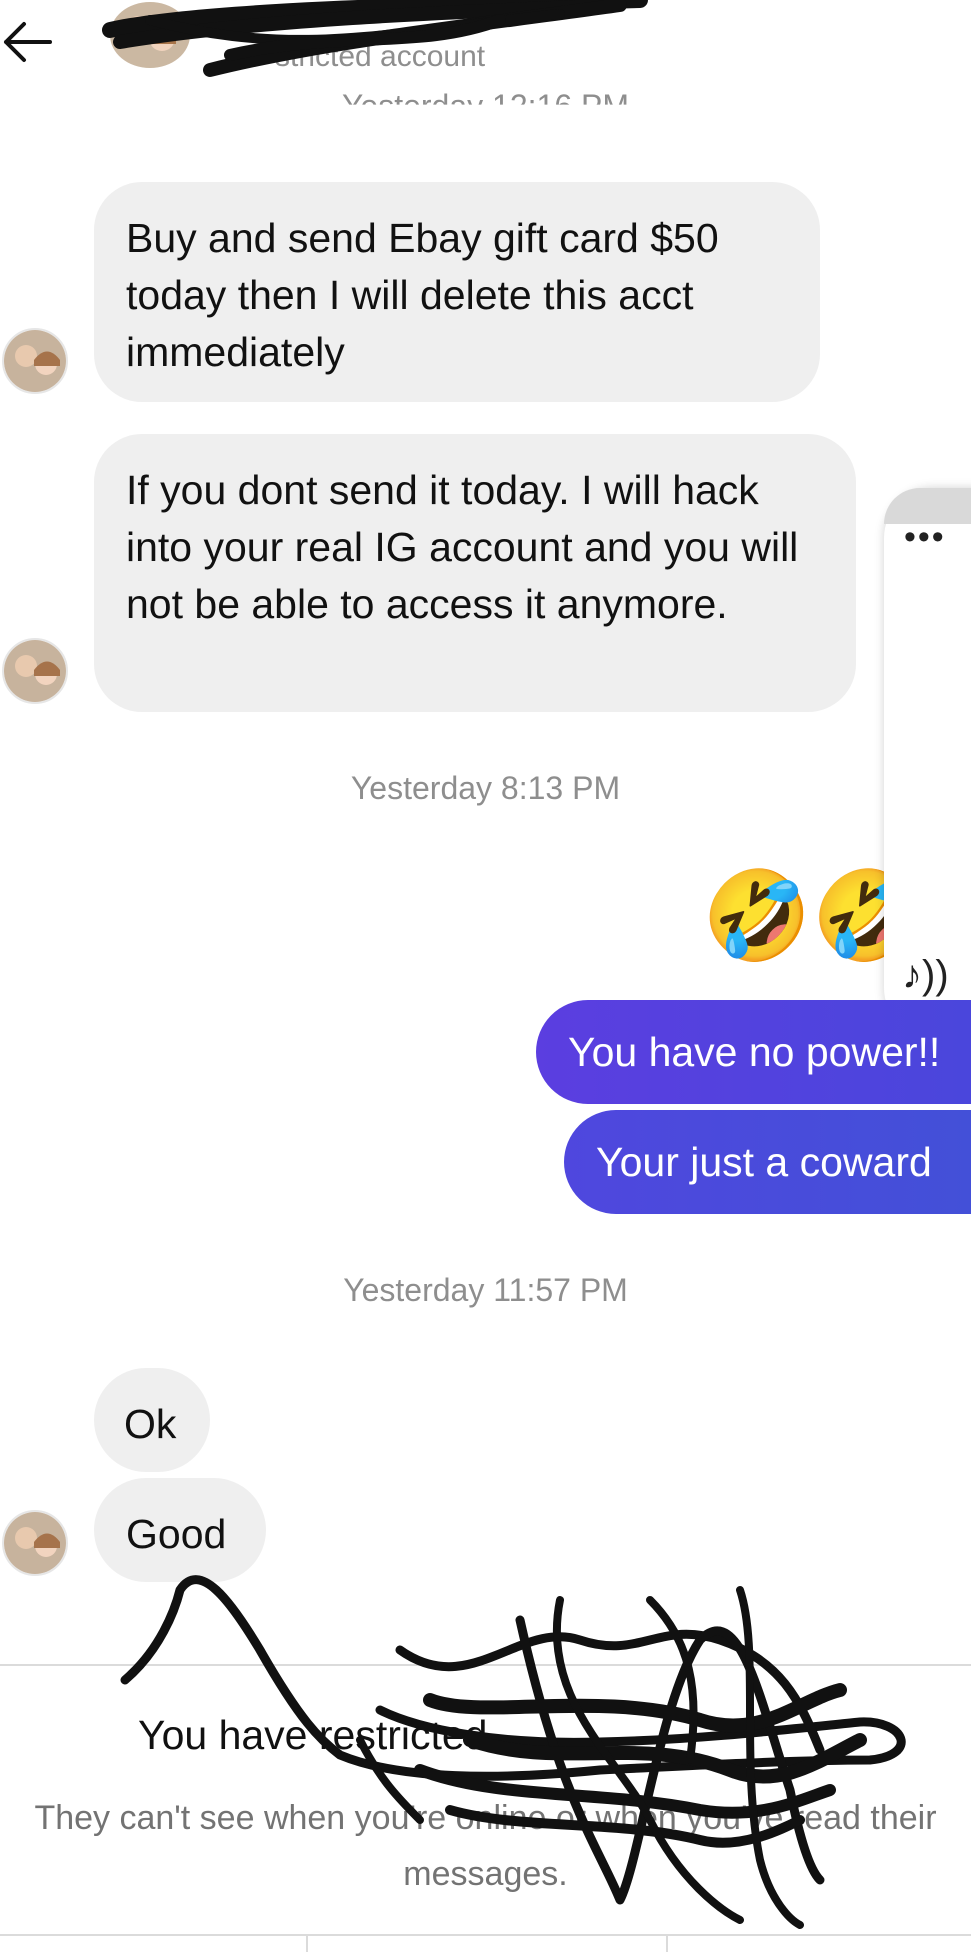 Image resolution: width=971 pixels, height=1952 pixels. I want to click on message-text: 🤣🤣, so click(802, 915).